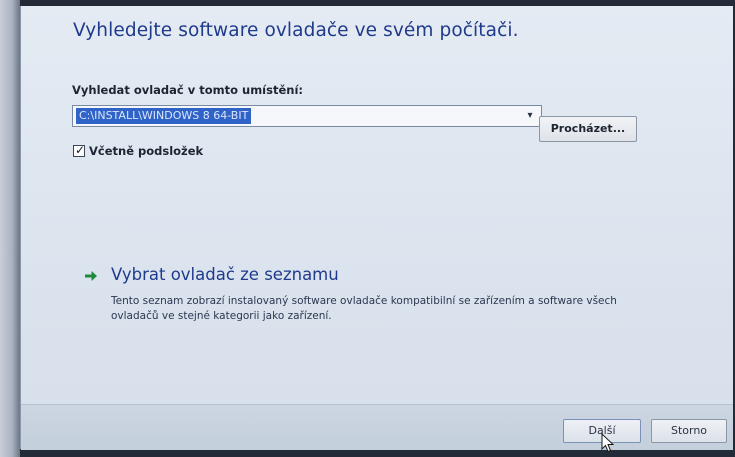 This screenshot has width=735, height=457. I want to click on include-subfolders-checkbox-row: ✓ Včetně podsložek, so click(138, 151).